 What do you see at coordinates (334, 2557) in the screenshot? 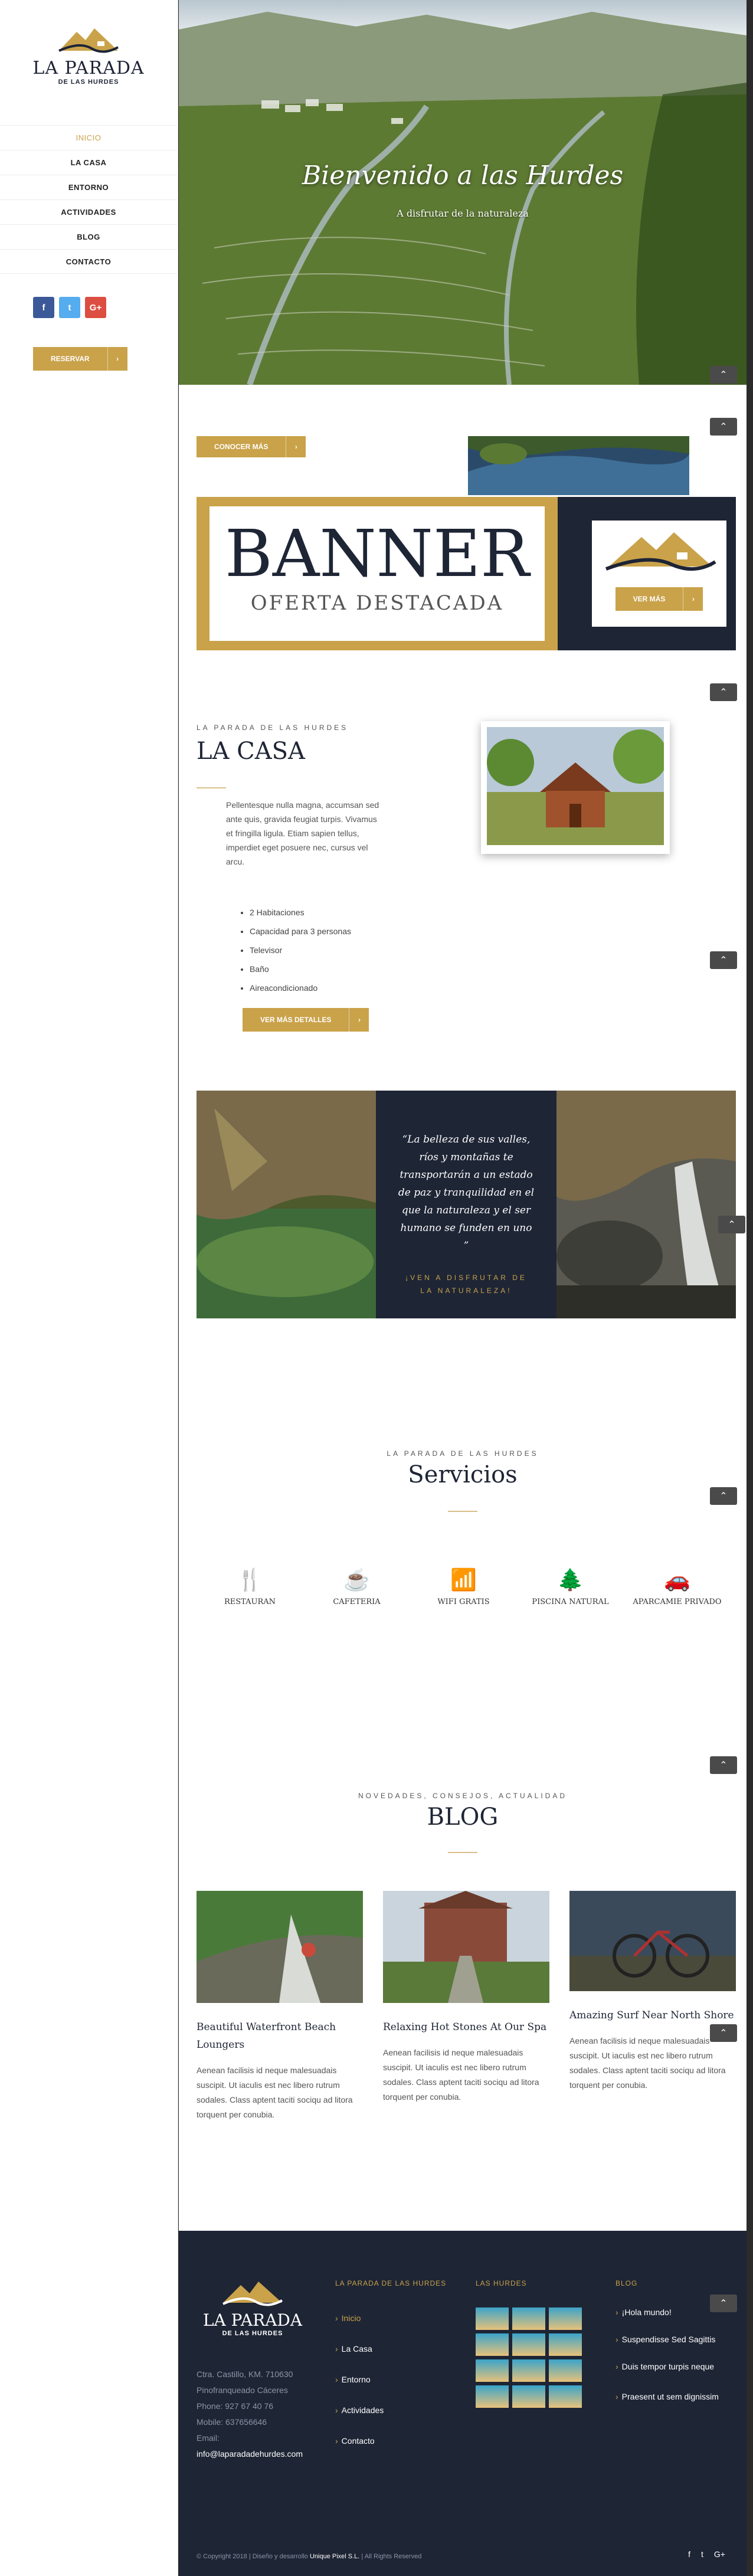
I see `developer-link: Unique Pixel S.L.` at bounding box center [334, 2557].